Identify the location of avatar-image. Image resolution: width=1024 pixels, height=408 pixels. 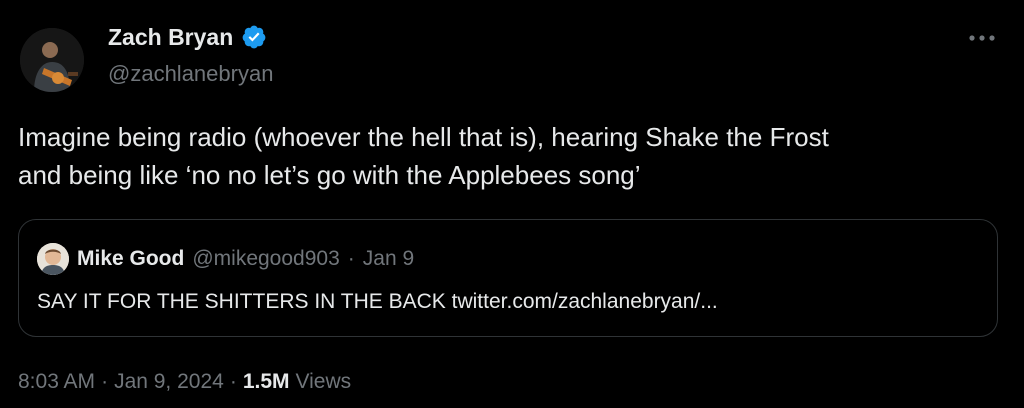
(52, 60).